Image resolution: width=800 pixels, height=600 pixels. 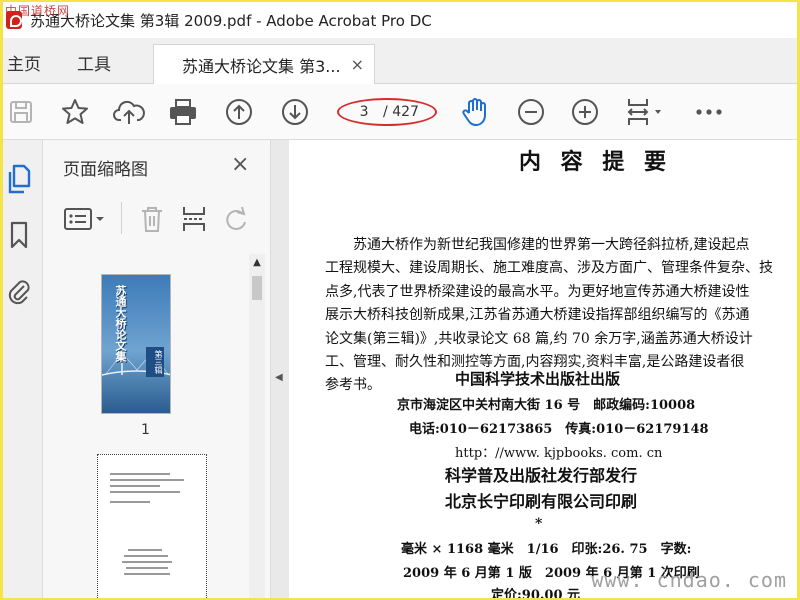 What do you see at coordinates (539, 338) in the screenshot?
I see `paragraph-line: 论文集(第三辑)》,共收录论文 68 篇,约 70 余万字,涵盖苏通大桥设计` at bounding box center [539, 338].